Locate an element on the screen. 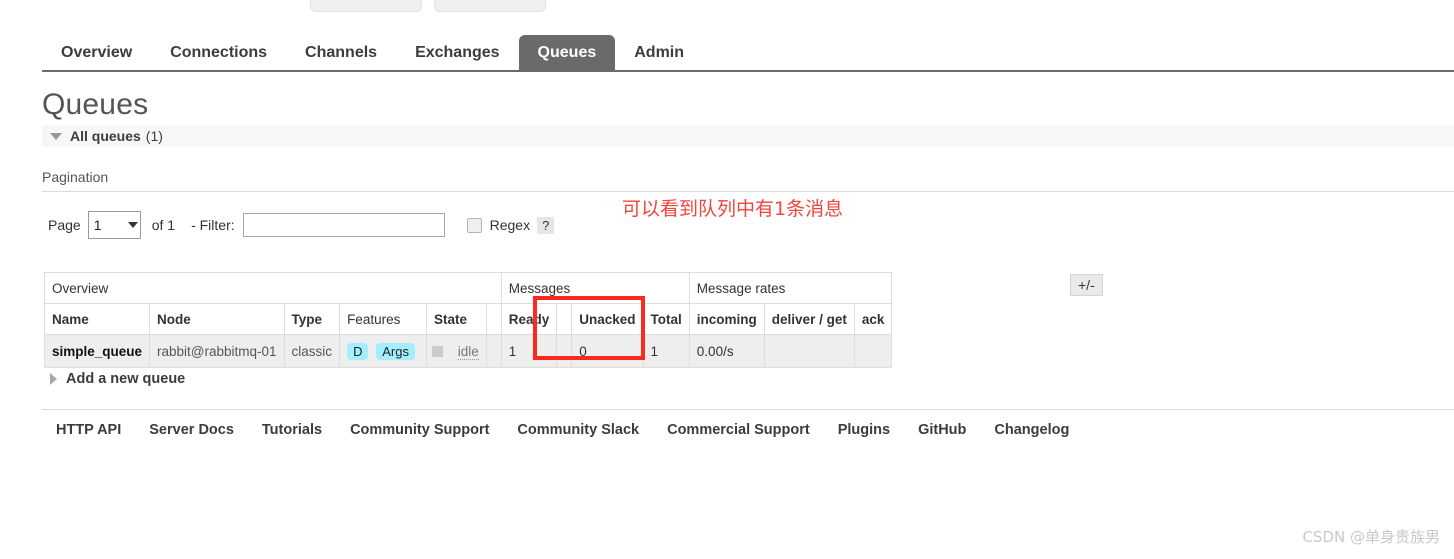 The width and height of the screenshot is (1454, 559). tab-overview: Overview is located at coordinates (96, 52).